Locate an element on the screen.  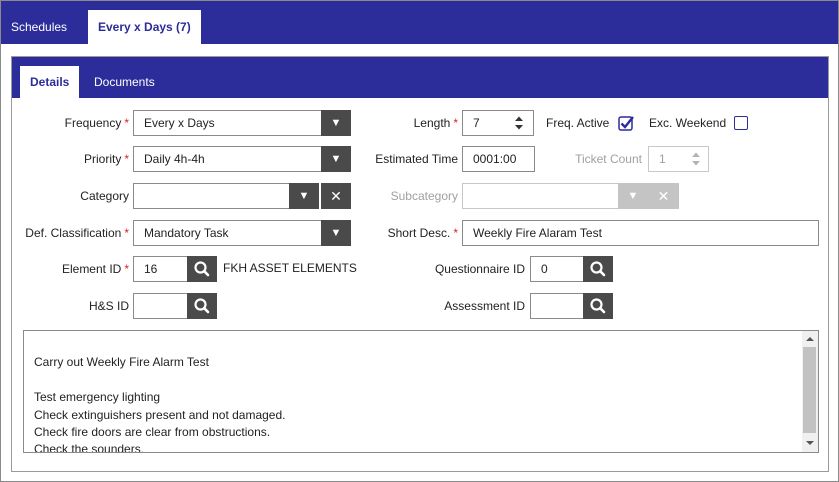
short-desc-label: Short Desc. * is located at coordinates (422, 233).